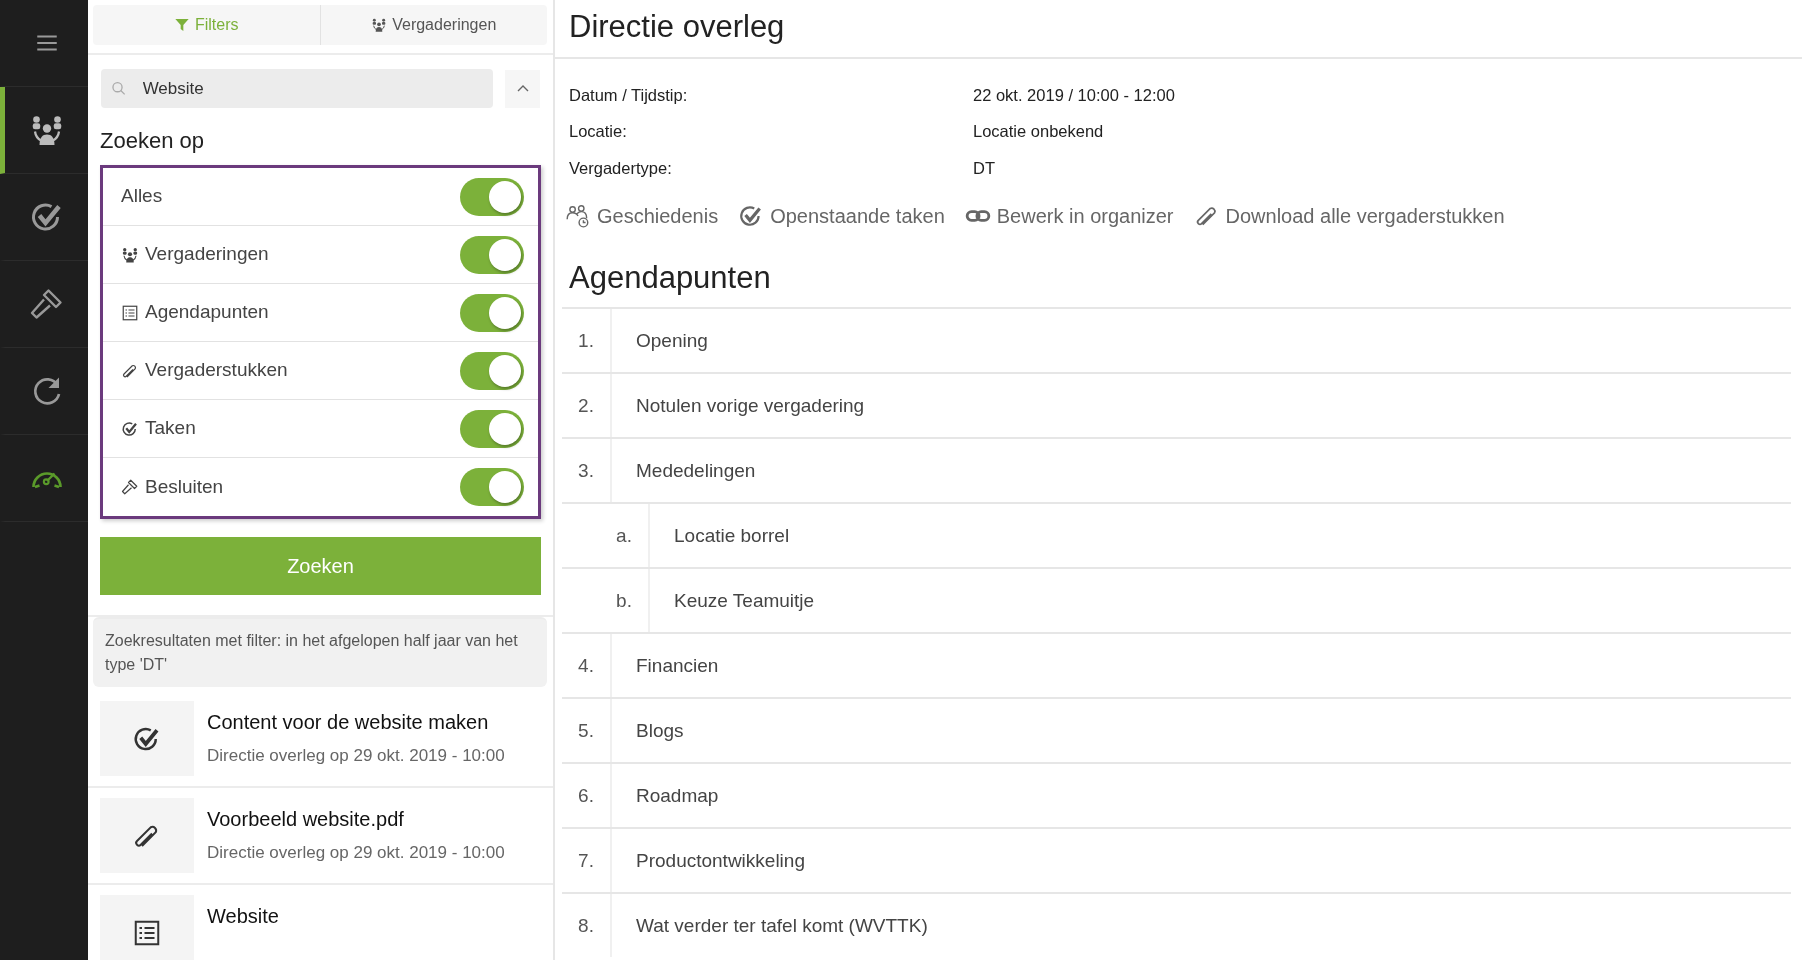 The height and width of the screenshot is (960, 1802). What do you see at coordinates (586, 925) in the screenshot?
I see `item-number: 8.` at bounding box center [586, 925].